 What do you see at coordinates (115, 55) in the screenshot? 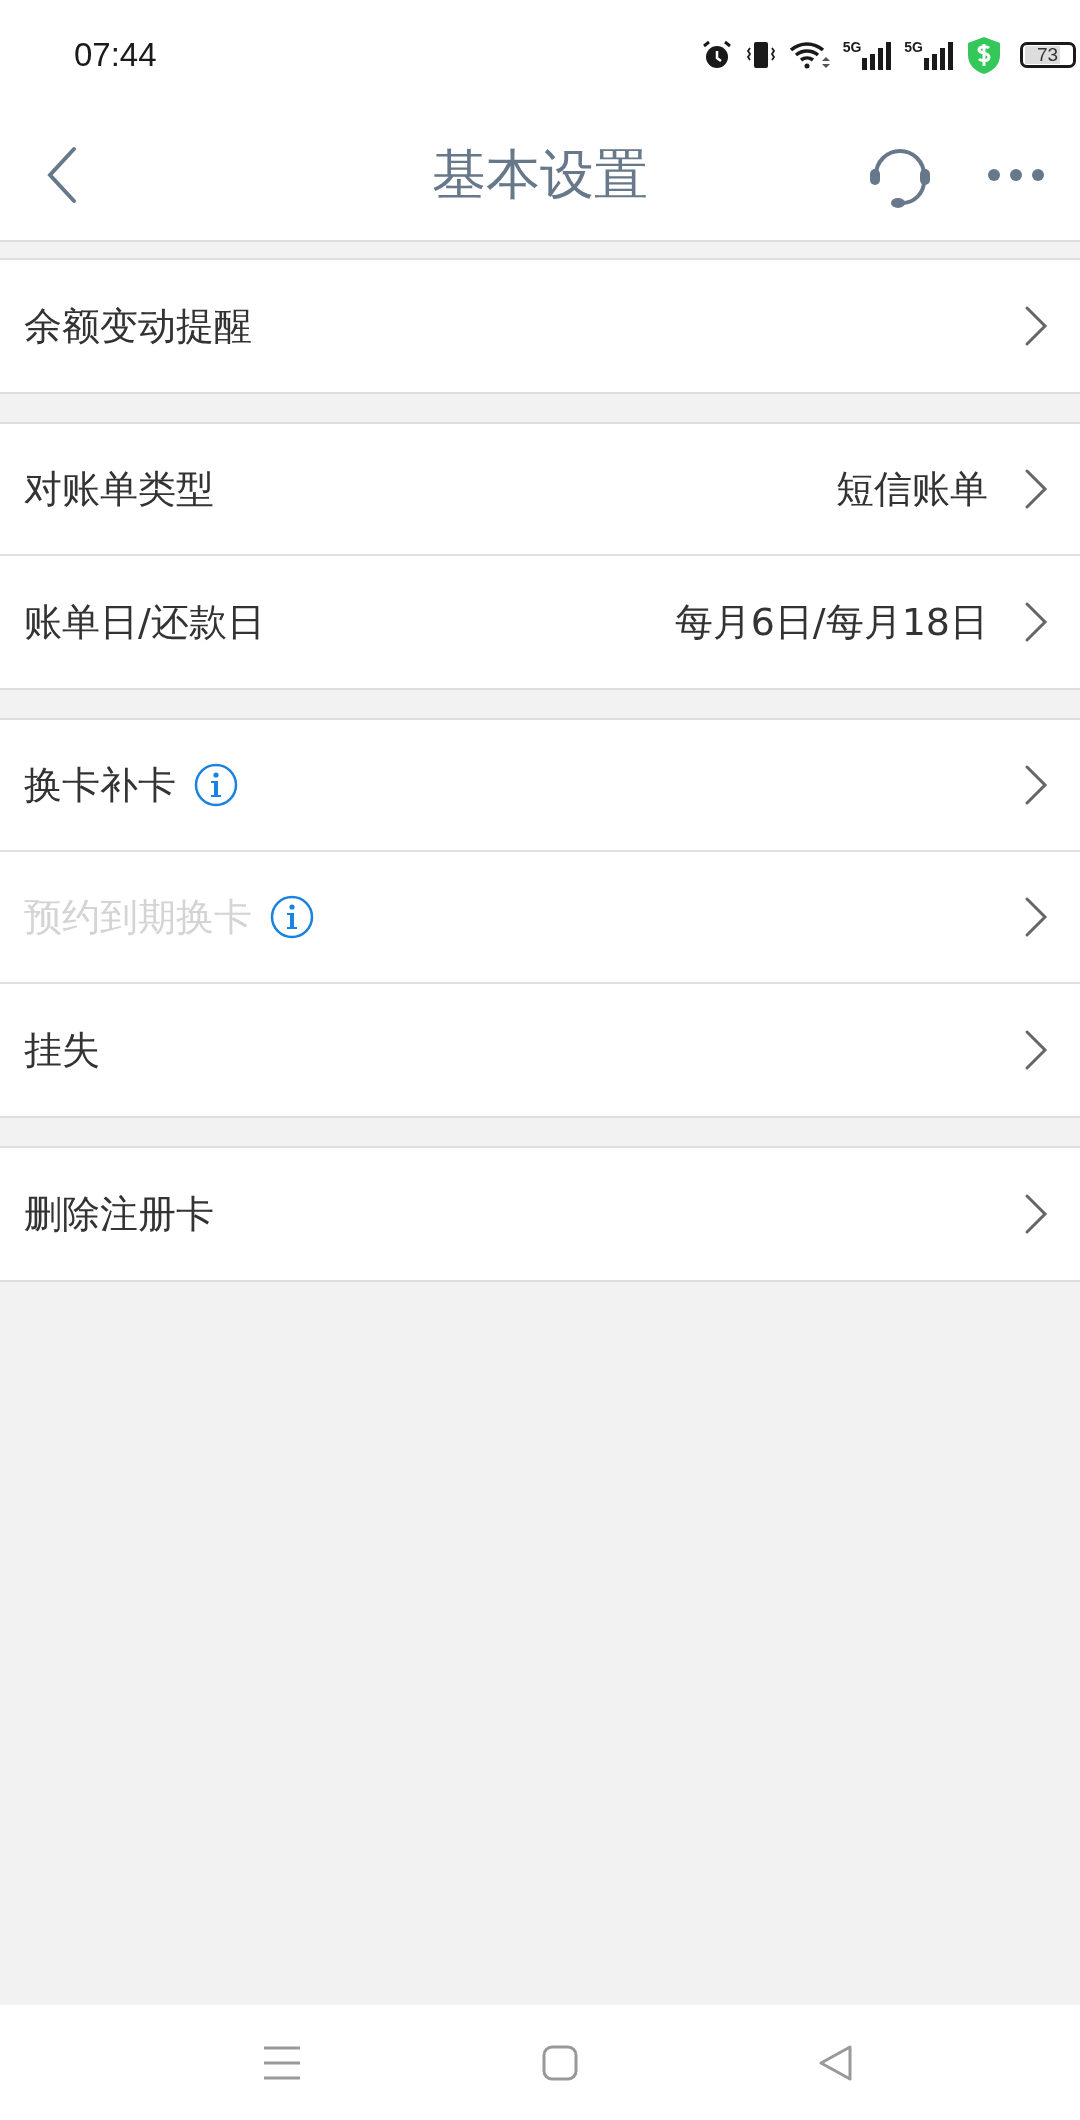
I see `status-time: 07:44` at bounding box center [115, 55].